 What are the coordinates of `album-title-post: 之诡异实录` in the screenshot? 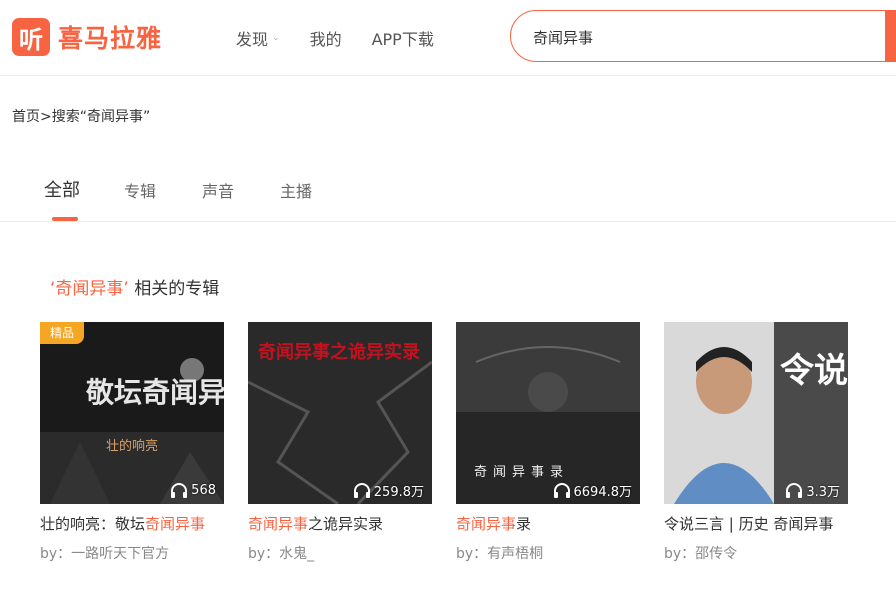 It's located at (346, 524).